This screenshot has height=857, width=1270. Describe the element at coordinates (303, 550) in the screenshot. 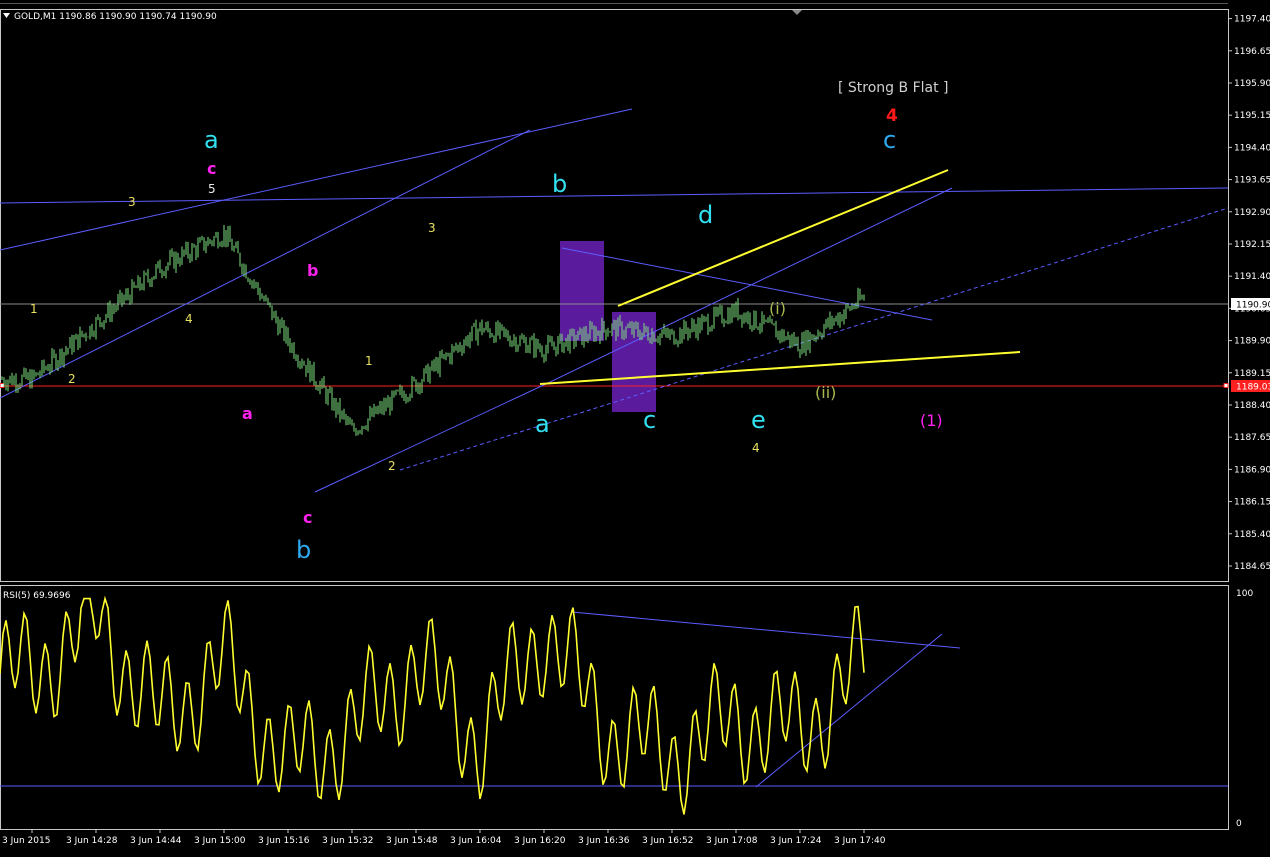

I see `label-wave-b-blue-low: b` at that location.